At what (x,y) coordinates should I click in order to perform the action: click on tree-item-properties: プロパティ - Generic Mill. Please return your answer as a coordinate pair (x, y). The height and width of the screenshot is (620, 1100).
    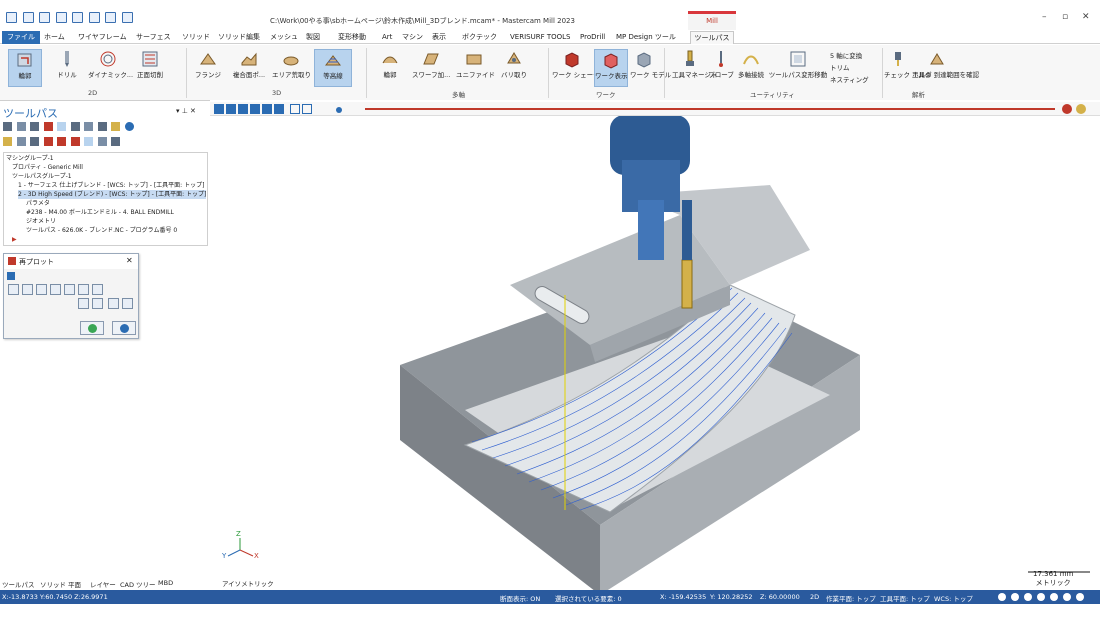
    Looking at the image, I should click on (47, 167).